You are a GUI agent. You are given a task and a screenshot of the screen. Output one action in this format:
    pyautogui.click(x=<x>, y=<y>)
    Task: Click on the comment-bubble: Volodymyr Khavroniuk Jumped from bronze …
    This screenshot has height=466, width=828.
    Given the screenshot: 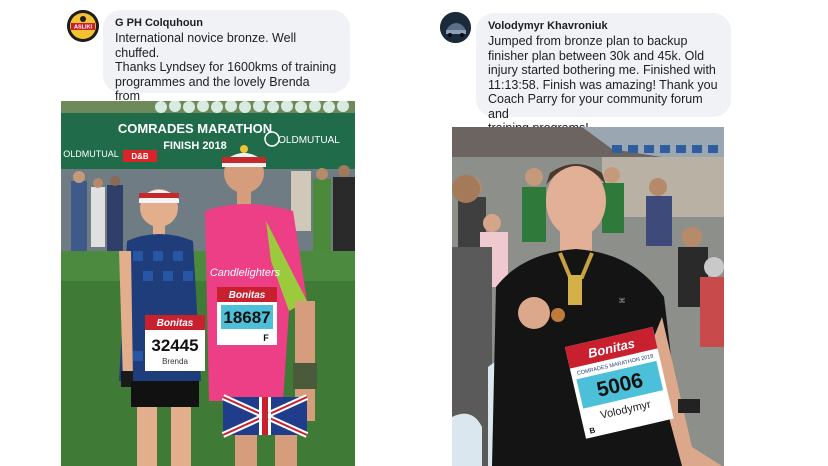 What is the action you would take?
    pyautogui.click(x=603, y=74)
    